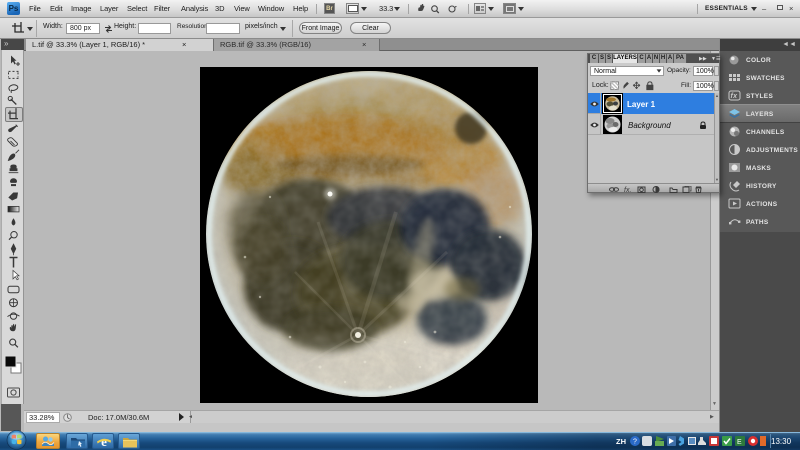 The width and height of the screenshot is (800, 450). Describe the element at coordinates (735, 96) in the screenshot. I see `svg-text: fx` at that location.